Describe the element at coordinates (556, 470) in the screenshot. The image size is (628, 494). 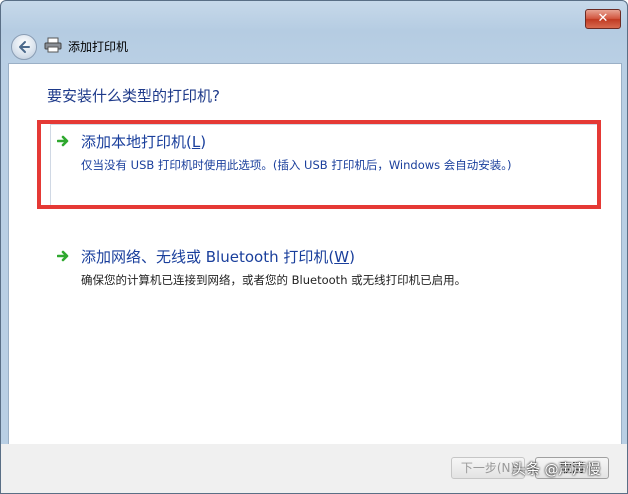
I see `watermark: 头条 @声声慢` at that location.